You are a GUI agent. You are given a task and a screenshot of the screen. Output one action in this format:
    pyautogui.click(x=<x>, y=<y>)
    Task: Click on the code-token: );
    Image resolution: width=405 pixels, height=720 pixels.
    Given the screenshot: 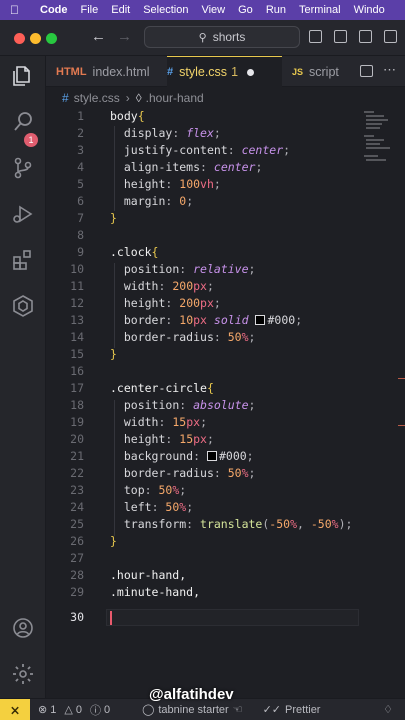 What is the action you would take?
    pyautogui.click(x=345, y=524)
    